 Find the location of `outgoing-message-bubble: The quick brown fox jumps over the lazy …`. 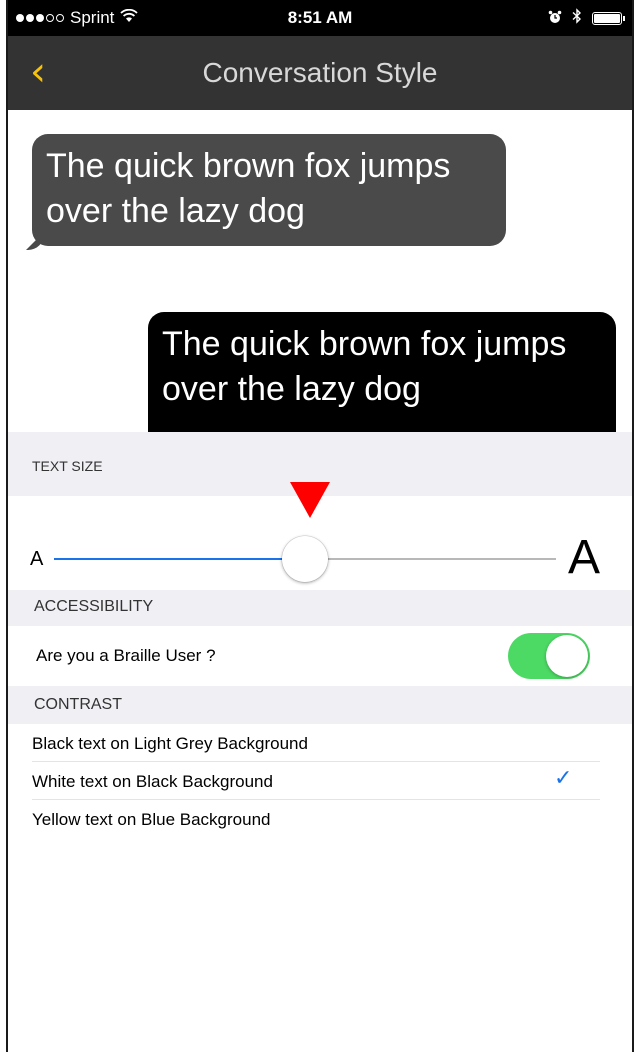

outgoing-message-bubble: The quick brown fox jumps over the lazy … is located at coordinates (382, 372).